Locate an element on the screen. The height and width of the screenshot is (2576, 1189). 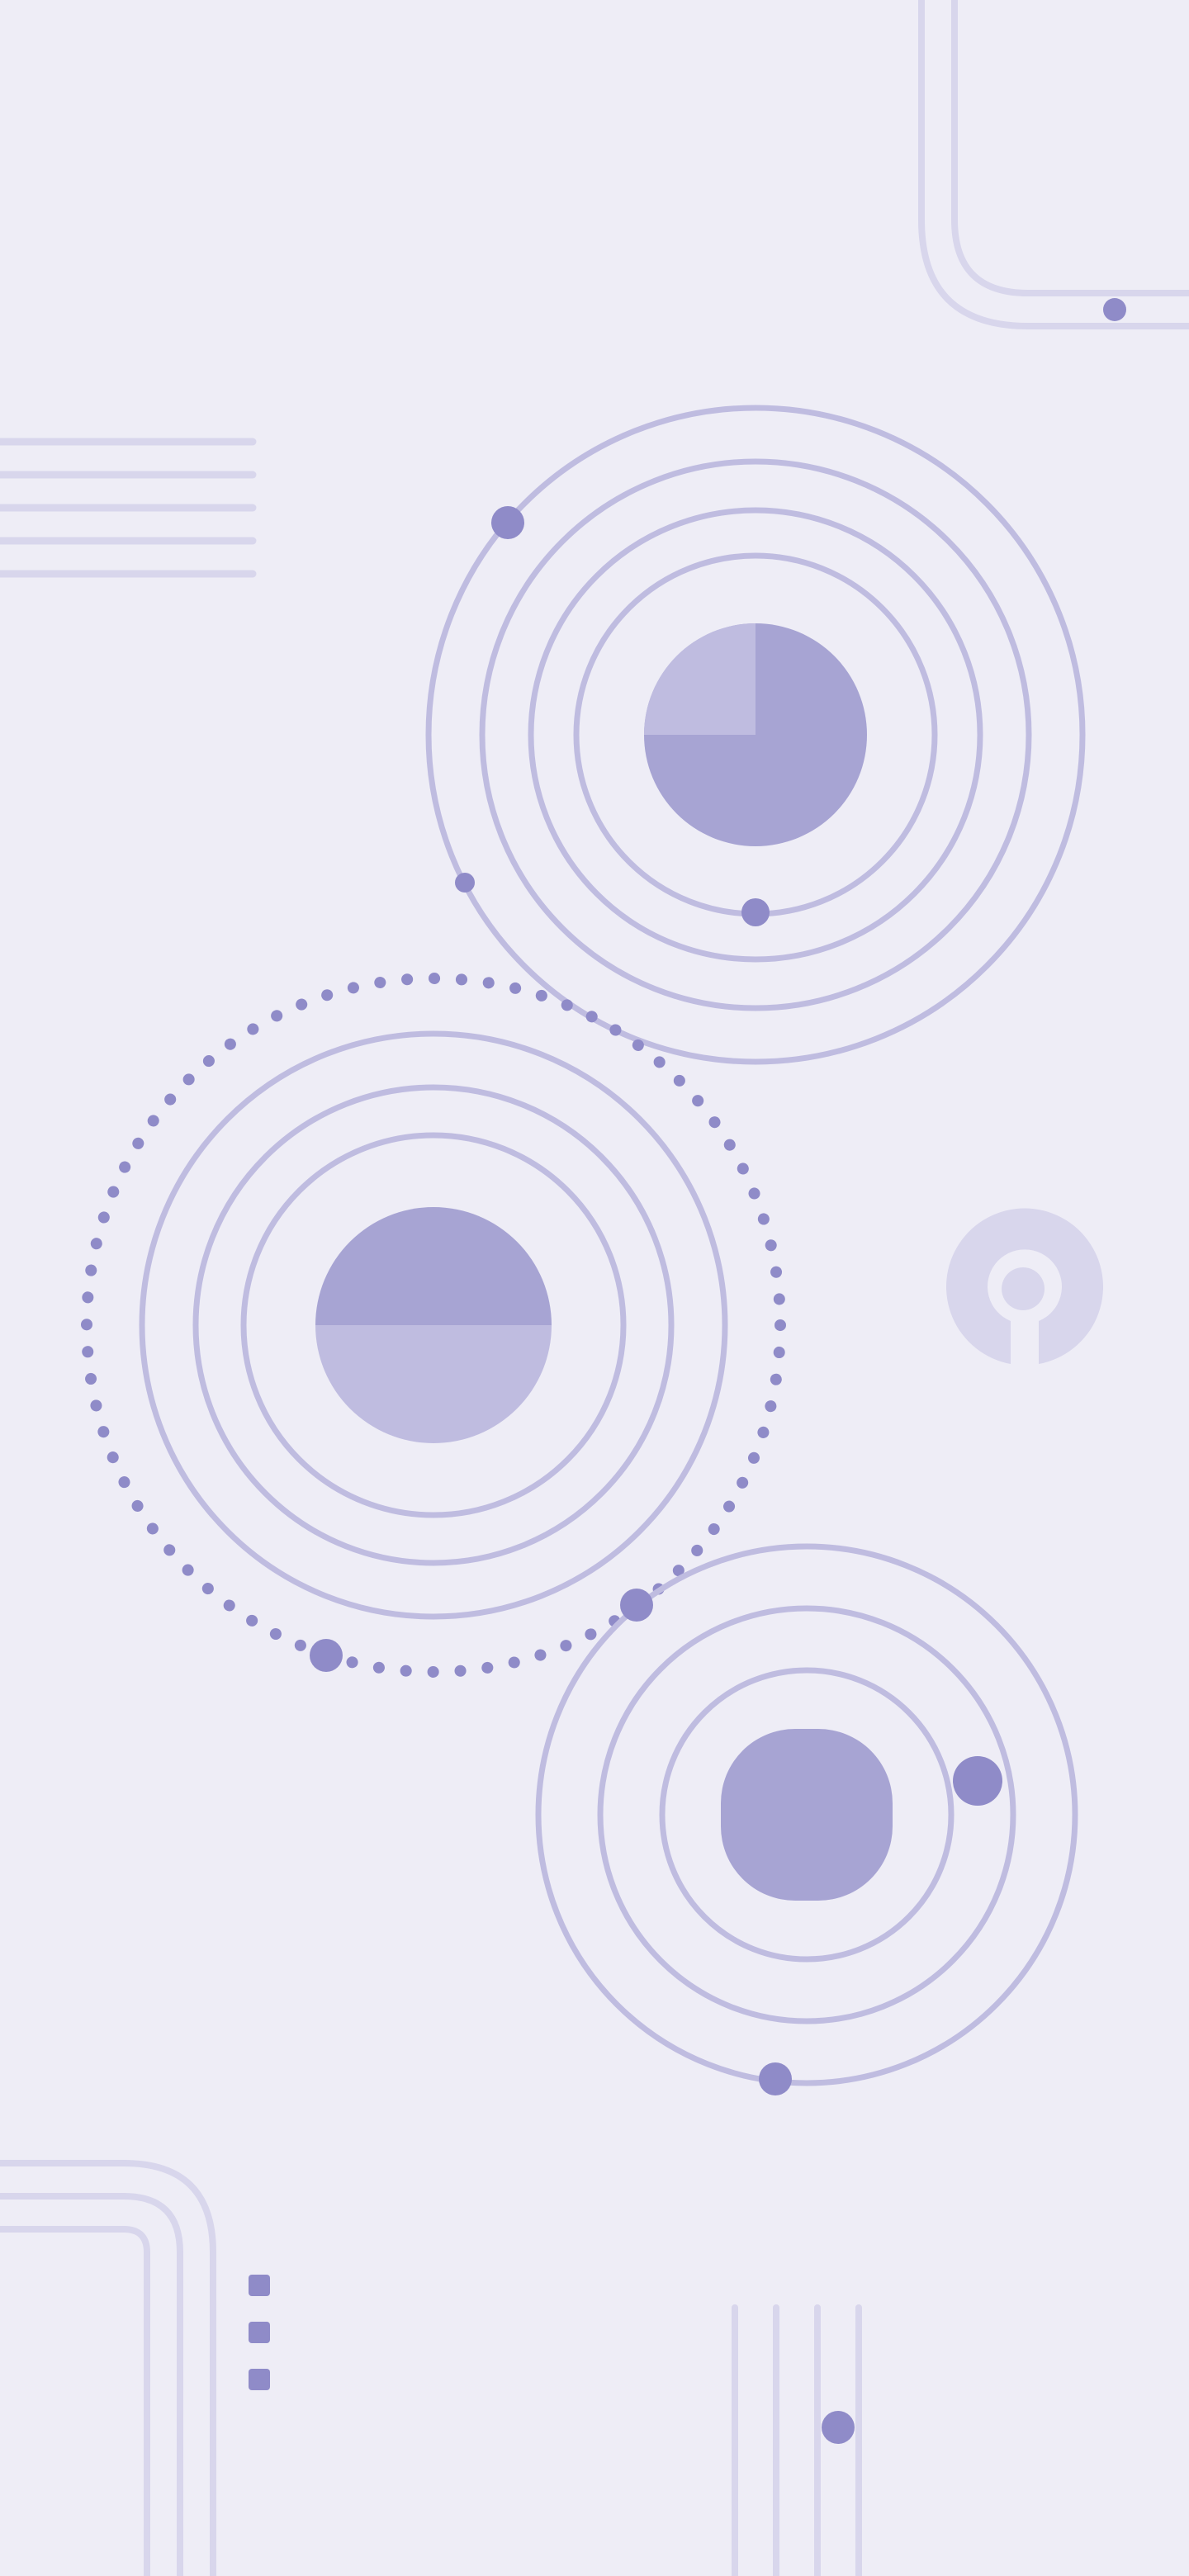
keyhole-icon is located at coordinates (1025, 1286).